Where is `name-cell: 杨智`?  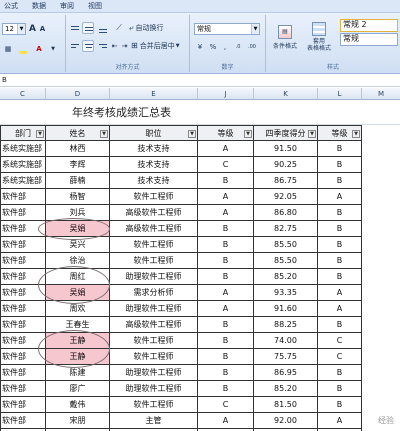 name-cell: 杨智 is located at coordinates (78, 197).